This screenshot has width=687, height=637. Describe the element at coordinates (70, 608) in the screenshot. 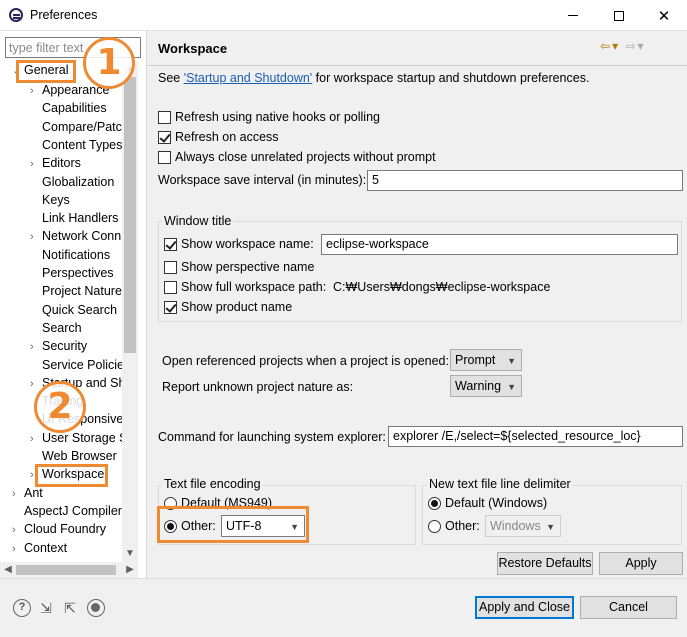

I see `export-icon: ⇱` at that location.